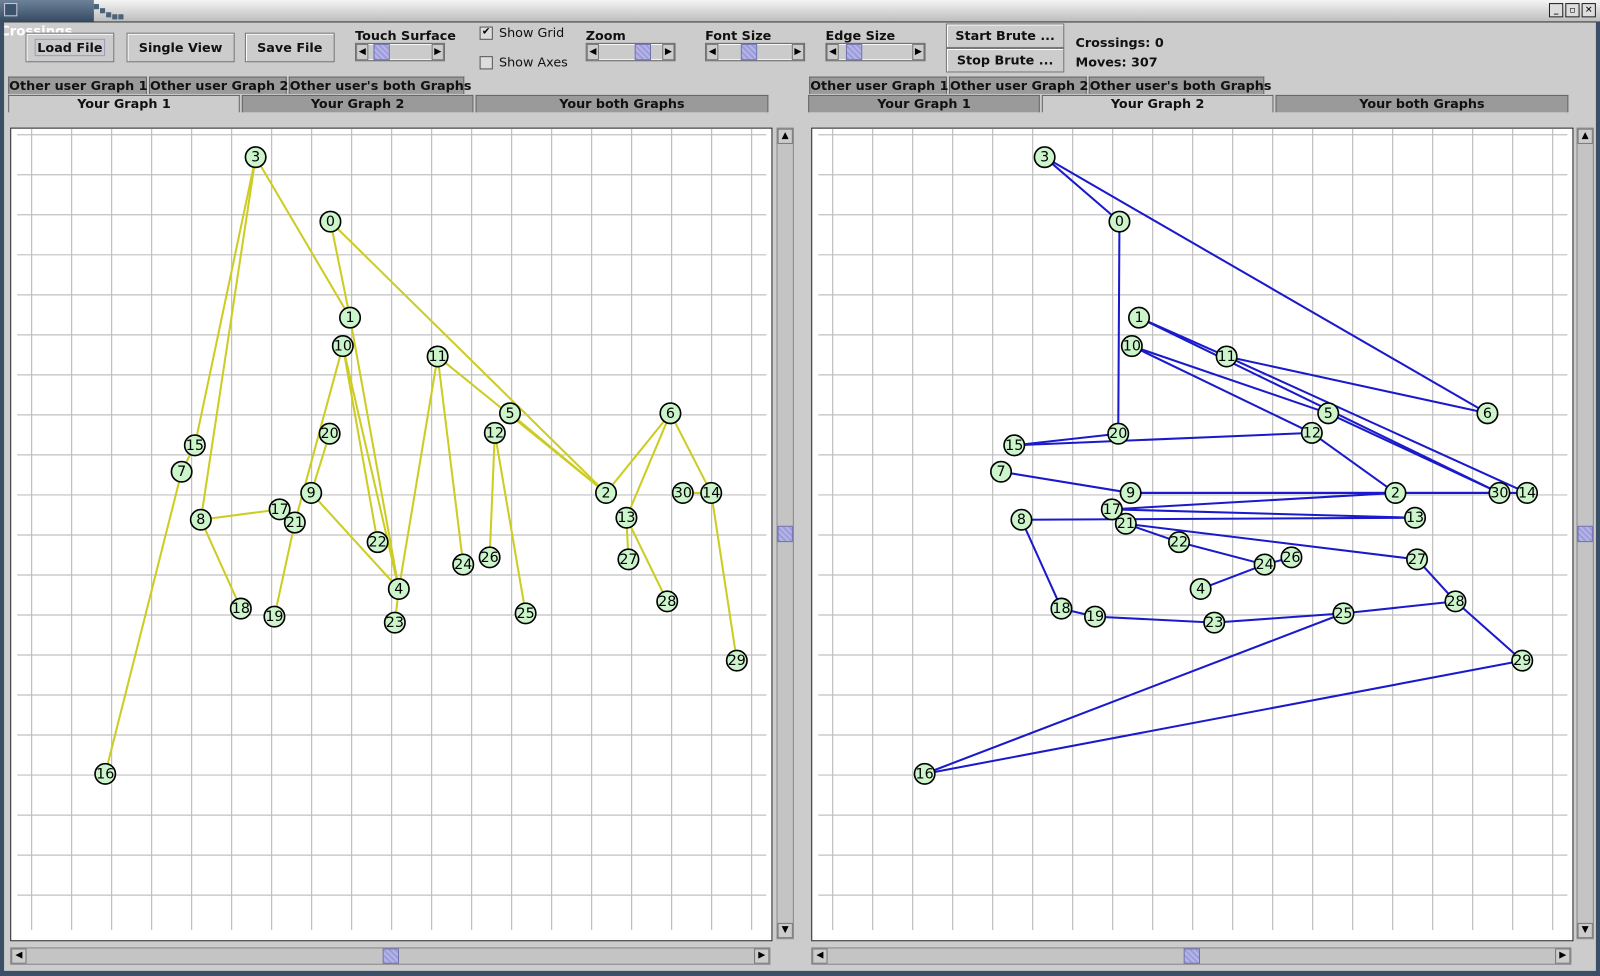 The width and height of the screenshot is (1600, 976). Describe the element at coordinates (630, 52) in the screenshot. I see `zoom-slider: ◀ ▶` at that location.